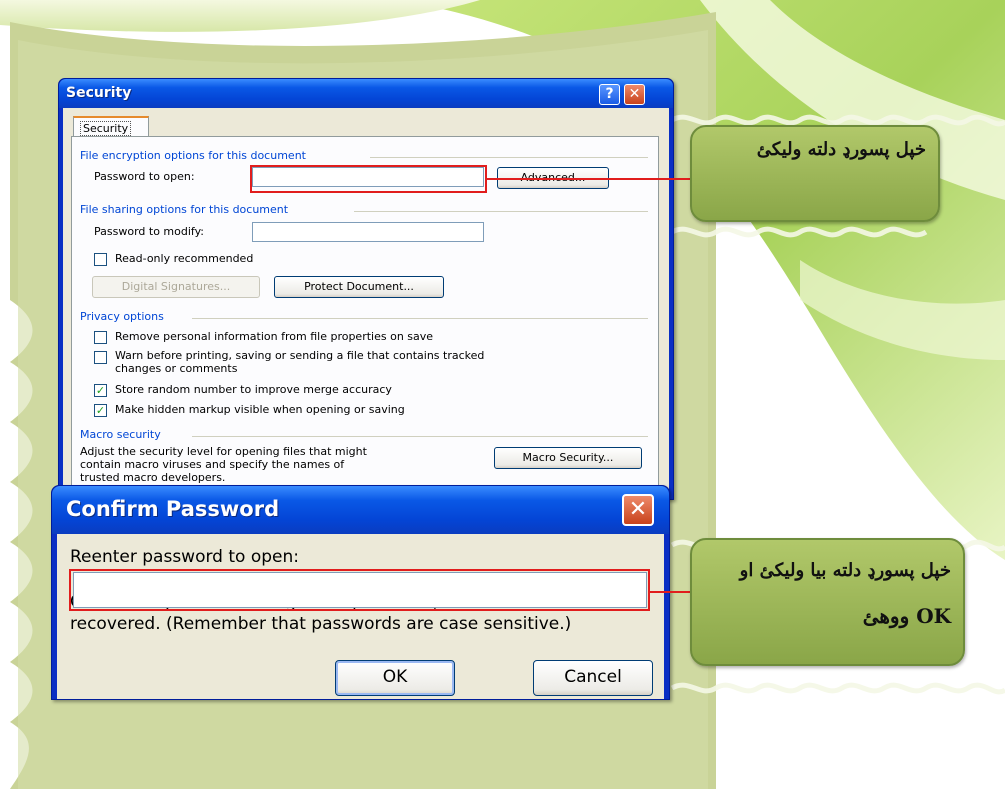 This screenshot has height=789, width=1005. What do you see at coordinates (366, 93) in the screenshot?
I see `security-title-bar: Security ? ✕` at bounding box center [366, 93].